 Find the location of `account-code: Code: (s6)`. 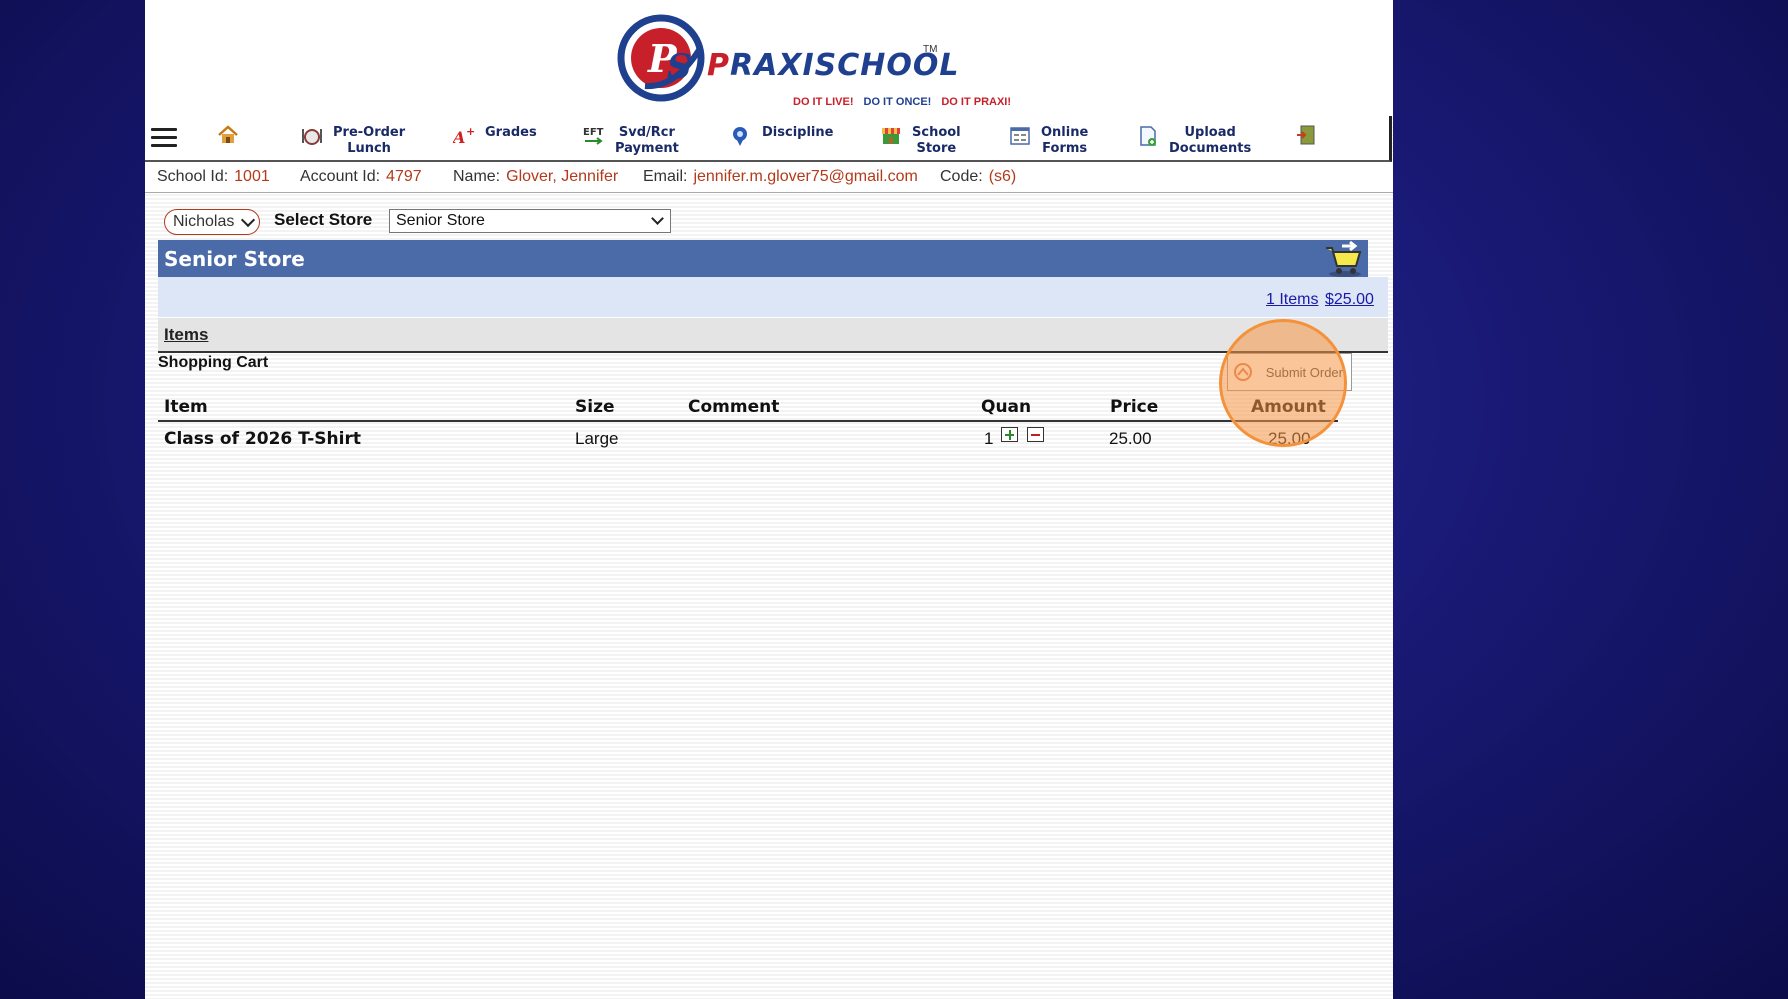

account-code: Code: (s6) is located at coordinates (978, 176).